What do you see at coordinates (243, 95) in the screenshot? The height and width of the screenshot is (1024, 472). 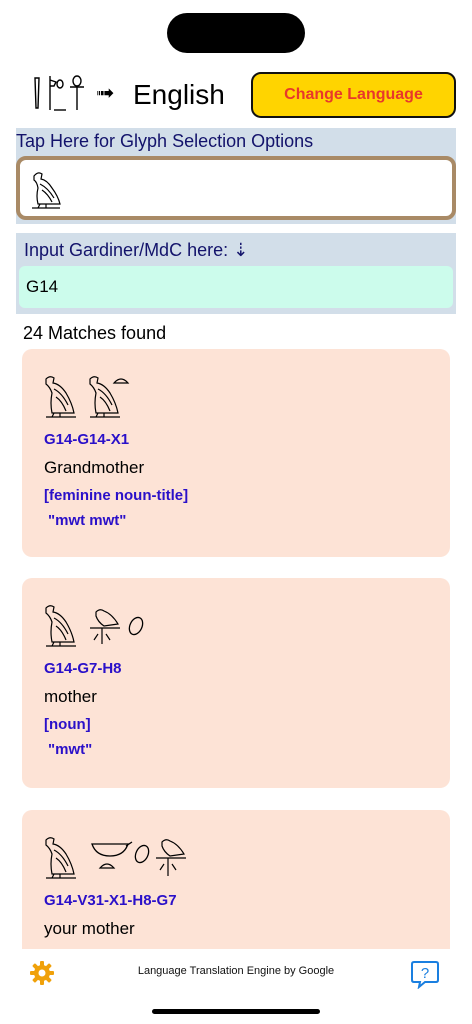 I see `language-row: ➟ English Change Language` at bounding box center [243, 95].